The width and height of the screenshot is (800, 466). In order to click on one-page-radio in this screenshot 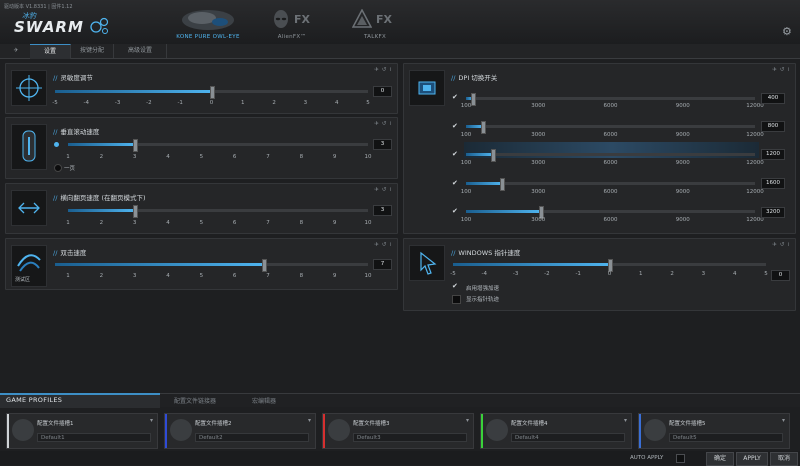, I will do `click(58, 168)`.